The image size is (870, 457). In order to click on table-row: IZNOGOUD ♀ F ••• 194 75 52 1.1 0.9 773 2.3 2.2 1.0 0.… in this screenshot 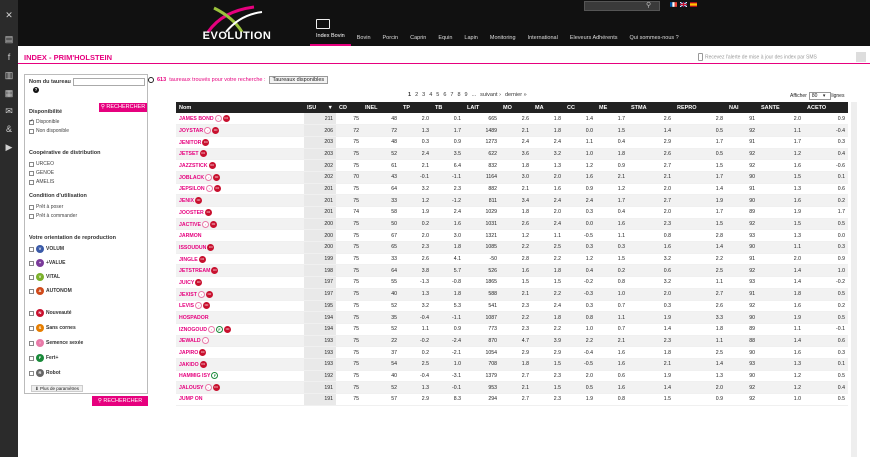, I will do `click(512, 329)`.